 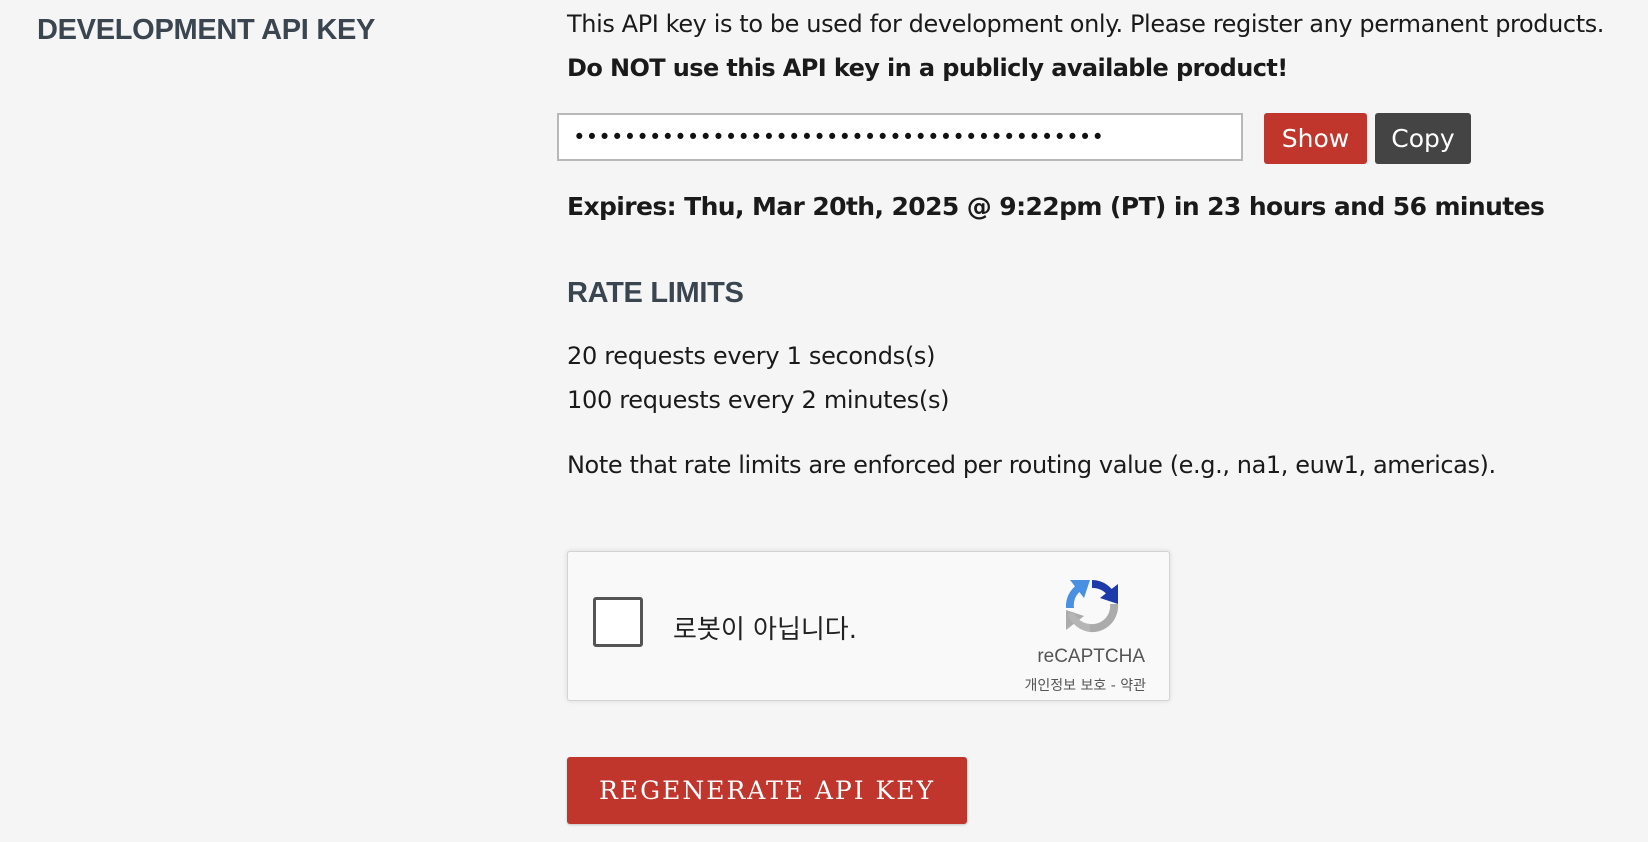 I want to click on recaptcha-privacy-link: 개인정보 보호, so click(x=1066, y=686).